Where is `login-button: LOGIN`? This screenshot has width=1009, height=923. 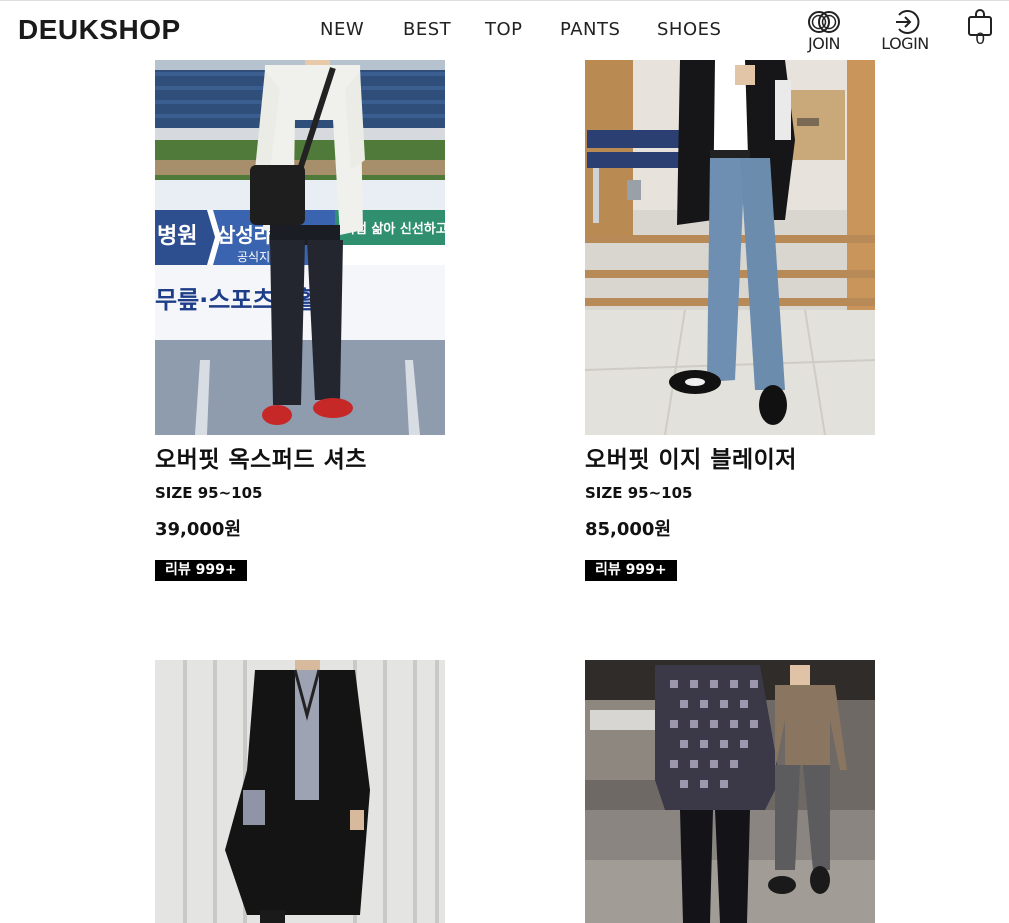
login-button: LOGIN is located at coordinates (905, 33).